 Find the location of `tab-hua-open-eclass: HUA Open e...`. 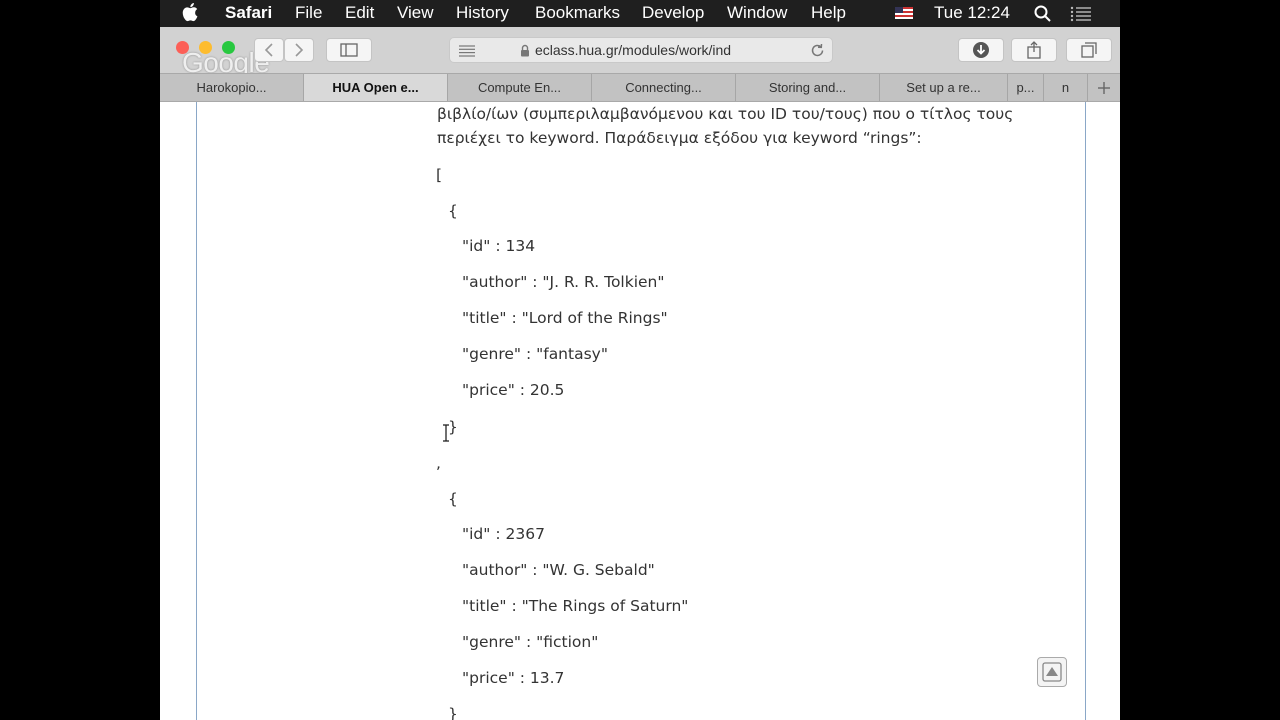

tab-hua-open-eclass: HUA Open e... is located at coordinates (376, 87).